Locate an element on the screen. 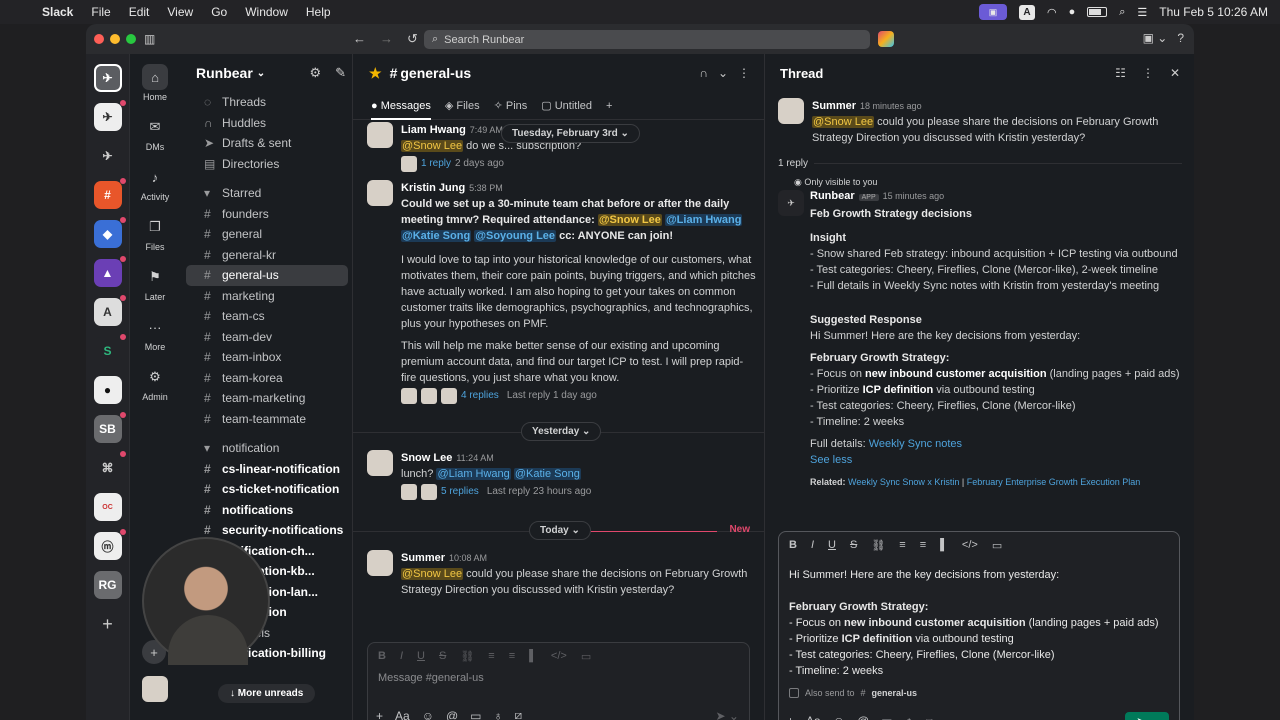 The width and height of the screenshot is (1280, 720). date-divider-pill: Yesterday ⌄ is located at coordinates (561, 431).